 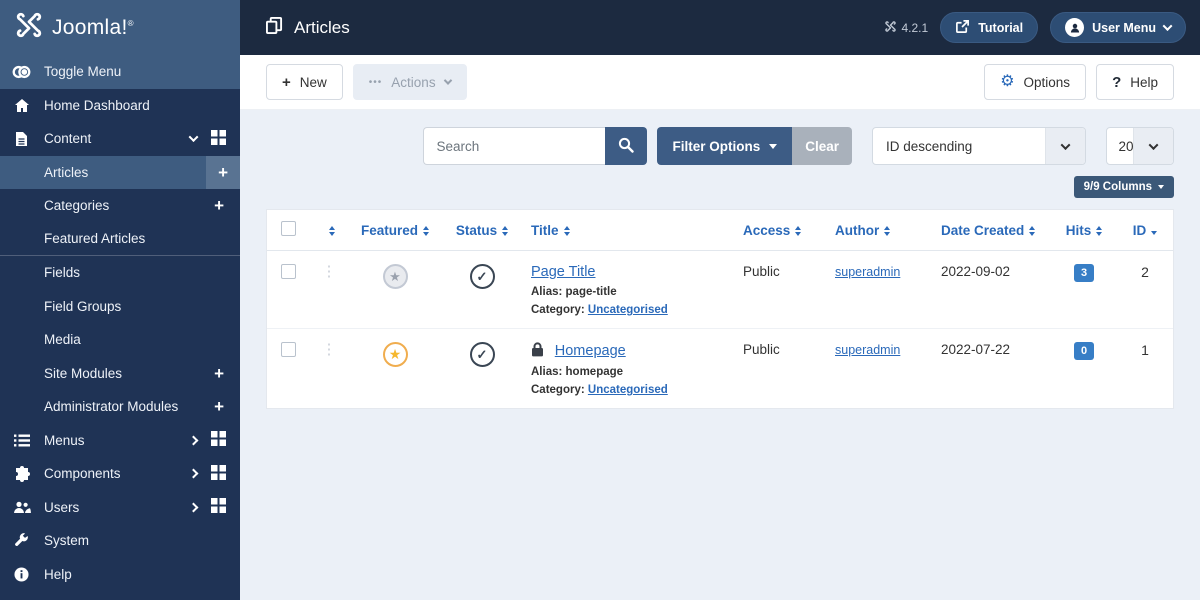 I want to click on sidebar-item-label: System, so click(x=67, y=541).